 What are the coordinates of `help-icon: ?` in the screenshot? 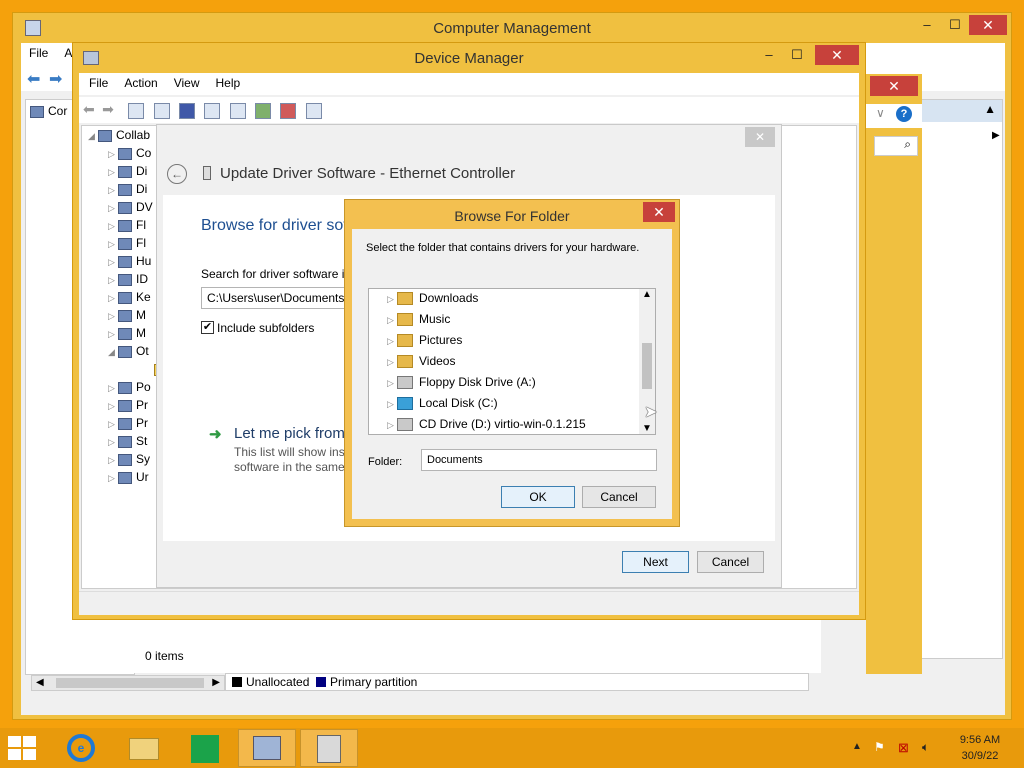 It's located at (904, 114).